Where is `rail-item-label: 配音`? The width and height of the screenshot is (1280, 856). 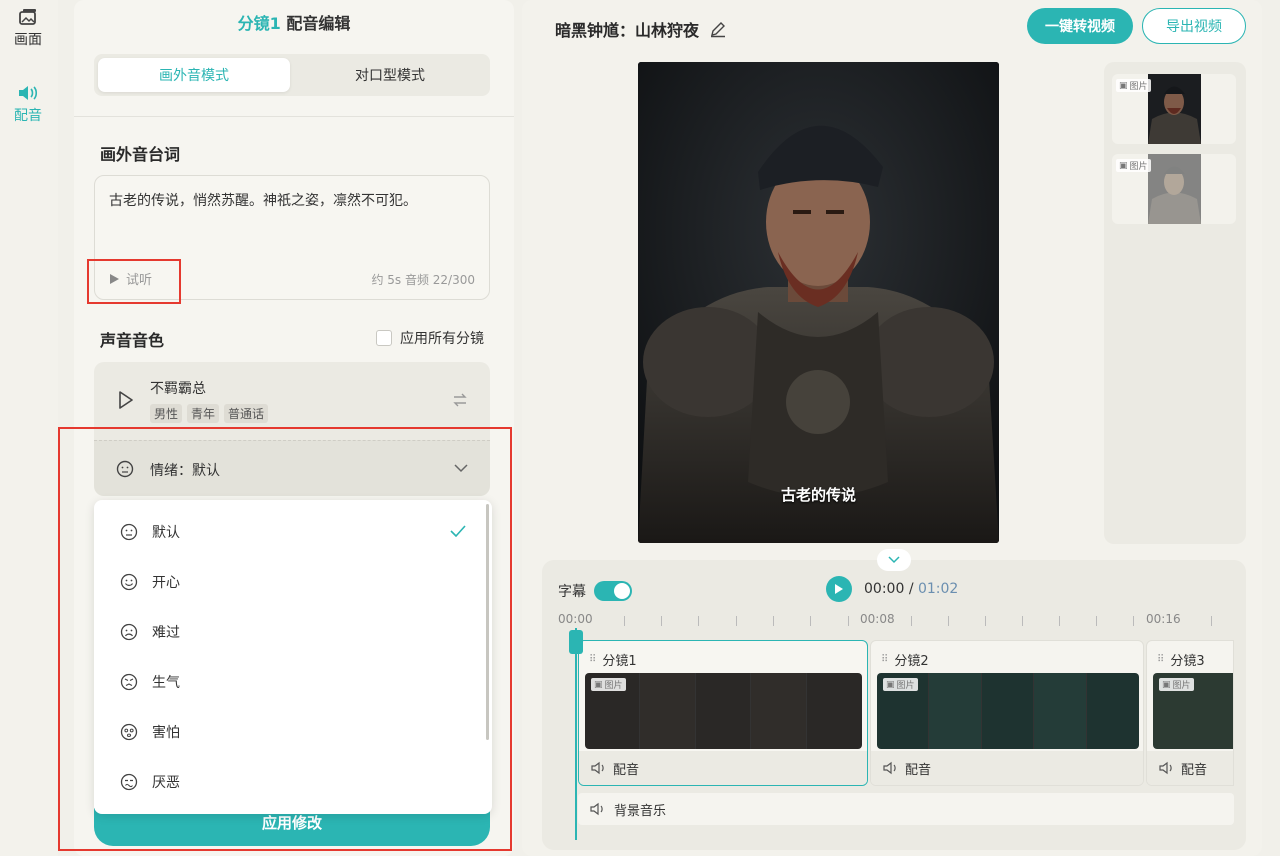 rail-item-label: 配音 is located at coordinates (28, 116).